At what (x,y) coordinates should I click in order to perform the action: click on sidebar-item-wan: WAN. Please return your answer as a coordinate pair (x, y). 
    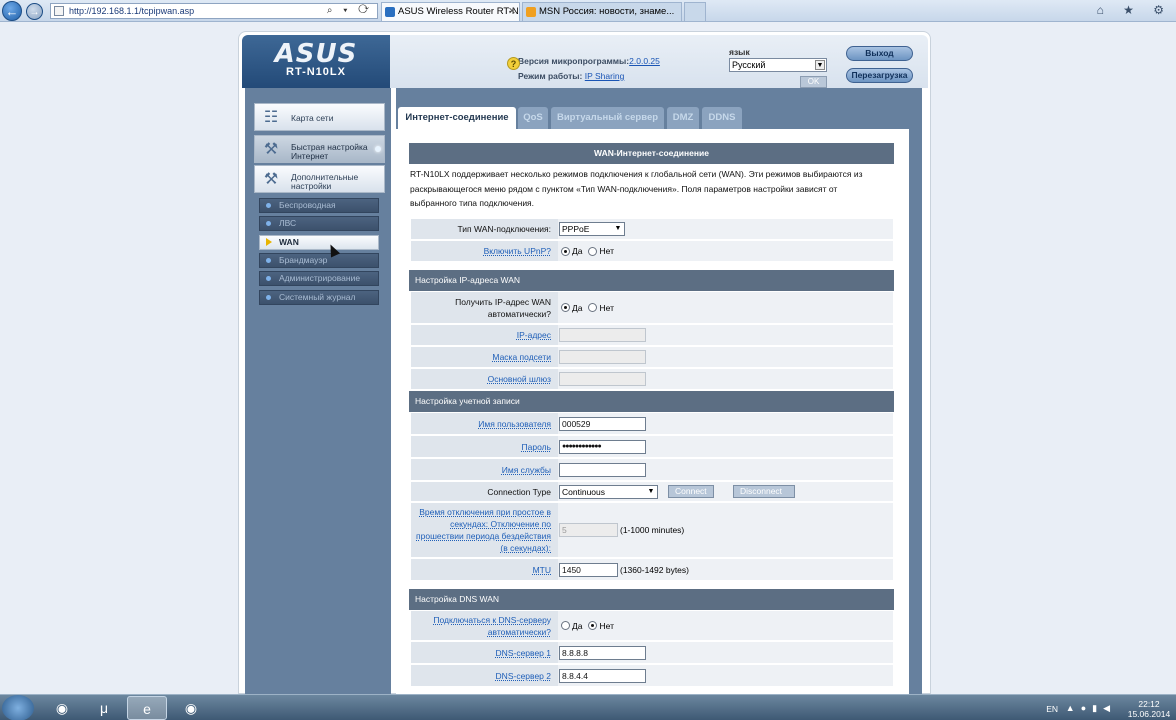
    Looking at the image, I should click on (319, 242).